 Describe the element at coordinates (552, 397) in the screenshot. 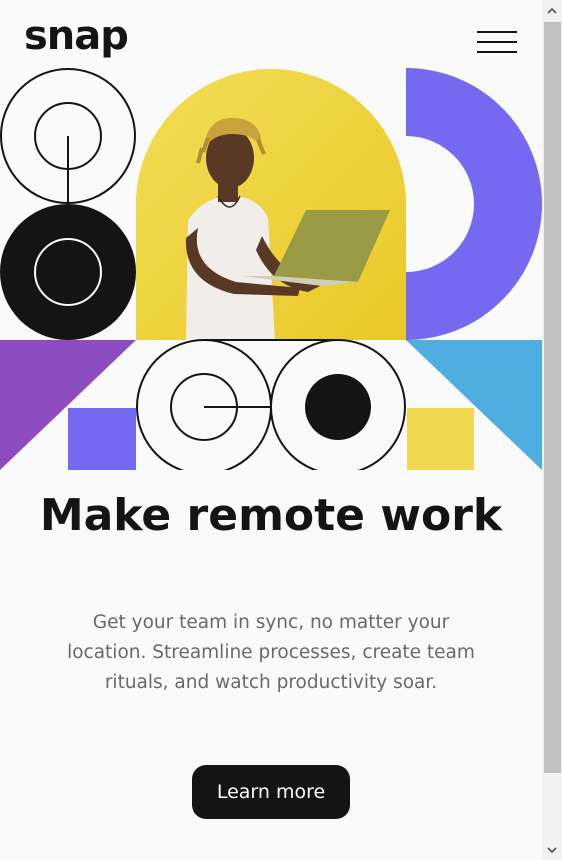

I see `scrollbar-thumb` at that location.